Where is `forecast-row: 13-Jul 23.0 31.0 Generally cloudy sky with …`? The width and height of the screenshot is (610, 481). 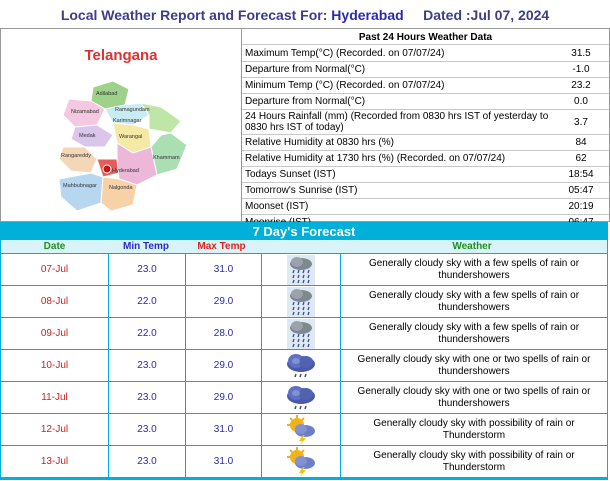 forecast-row: 13-Jul 23.0 31.0 Generally cloudy sky with … is located at coordinates (304, 461).